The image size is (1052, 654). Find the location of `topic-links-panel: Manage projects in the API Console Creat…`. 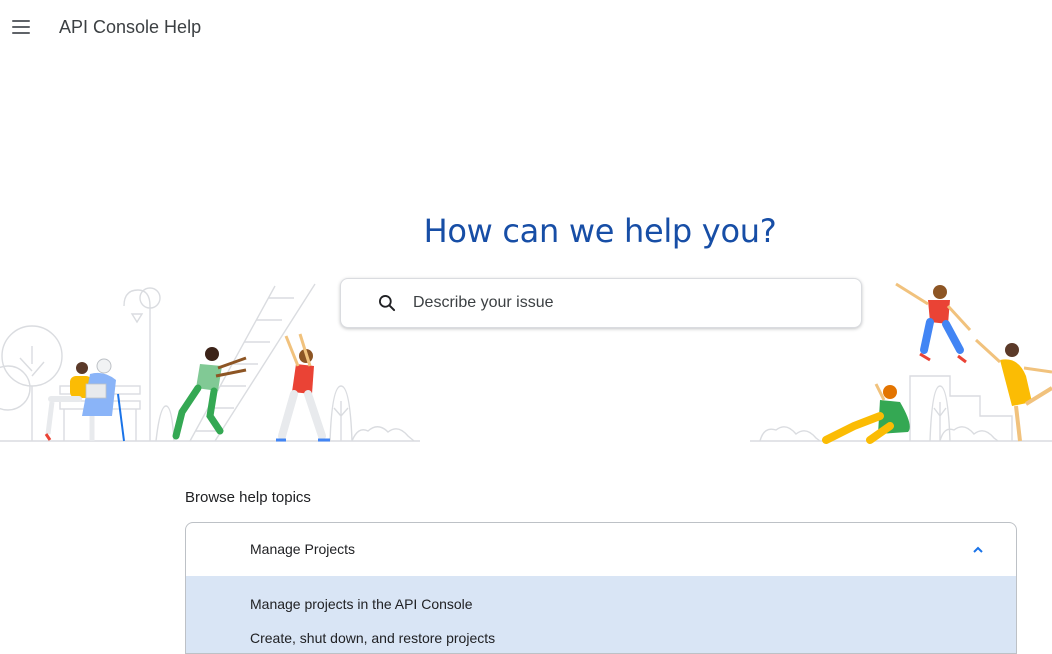

topic-links-panel: Manage projects in the API Console Creat… is located at coordinates (601, 614).